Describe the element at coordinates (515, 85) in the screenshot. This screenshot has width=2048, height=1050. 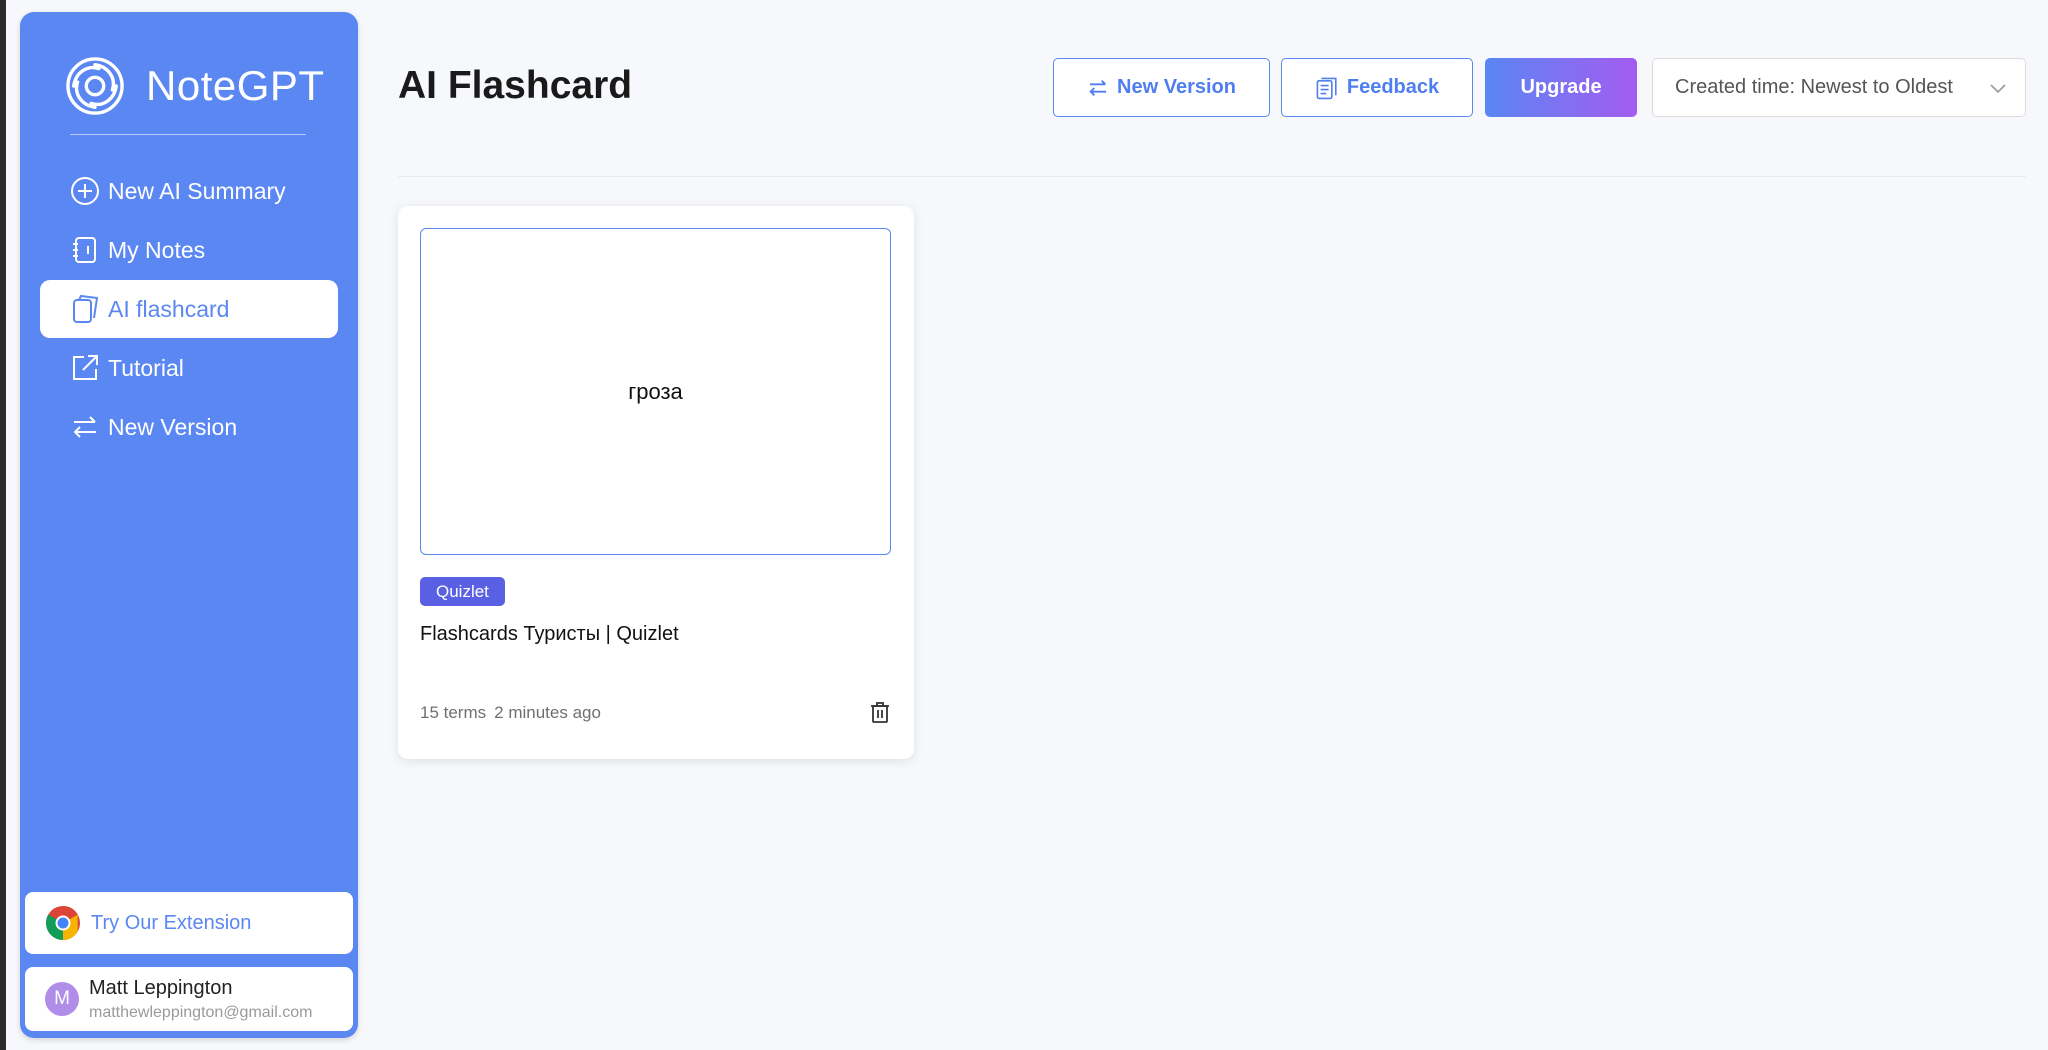
I see `page-title: AI Flashcard` at that location.